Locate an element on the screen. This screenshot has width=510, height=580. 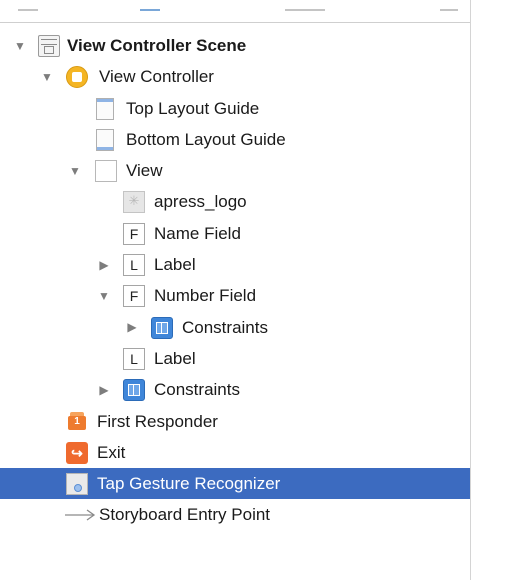
outline-item-label: Bottom Layout Guide is located at coordinates (206, 139).